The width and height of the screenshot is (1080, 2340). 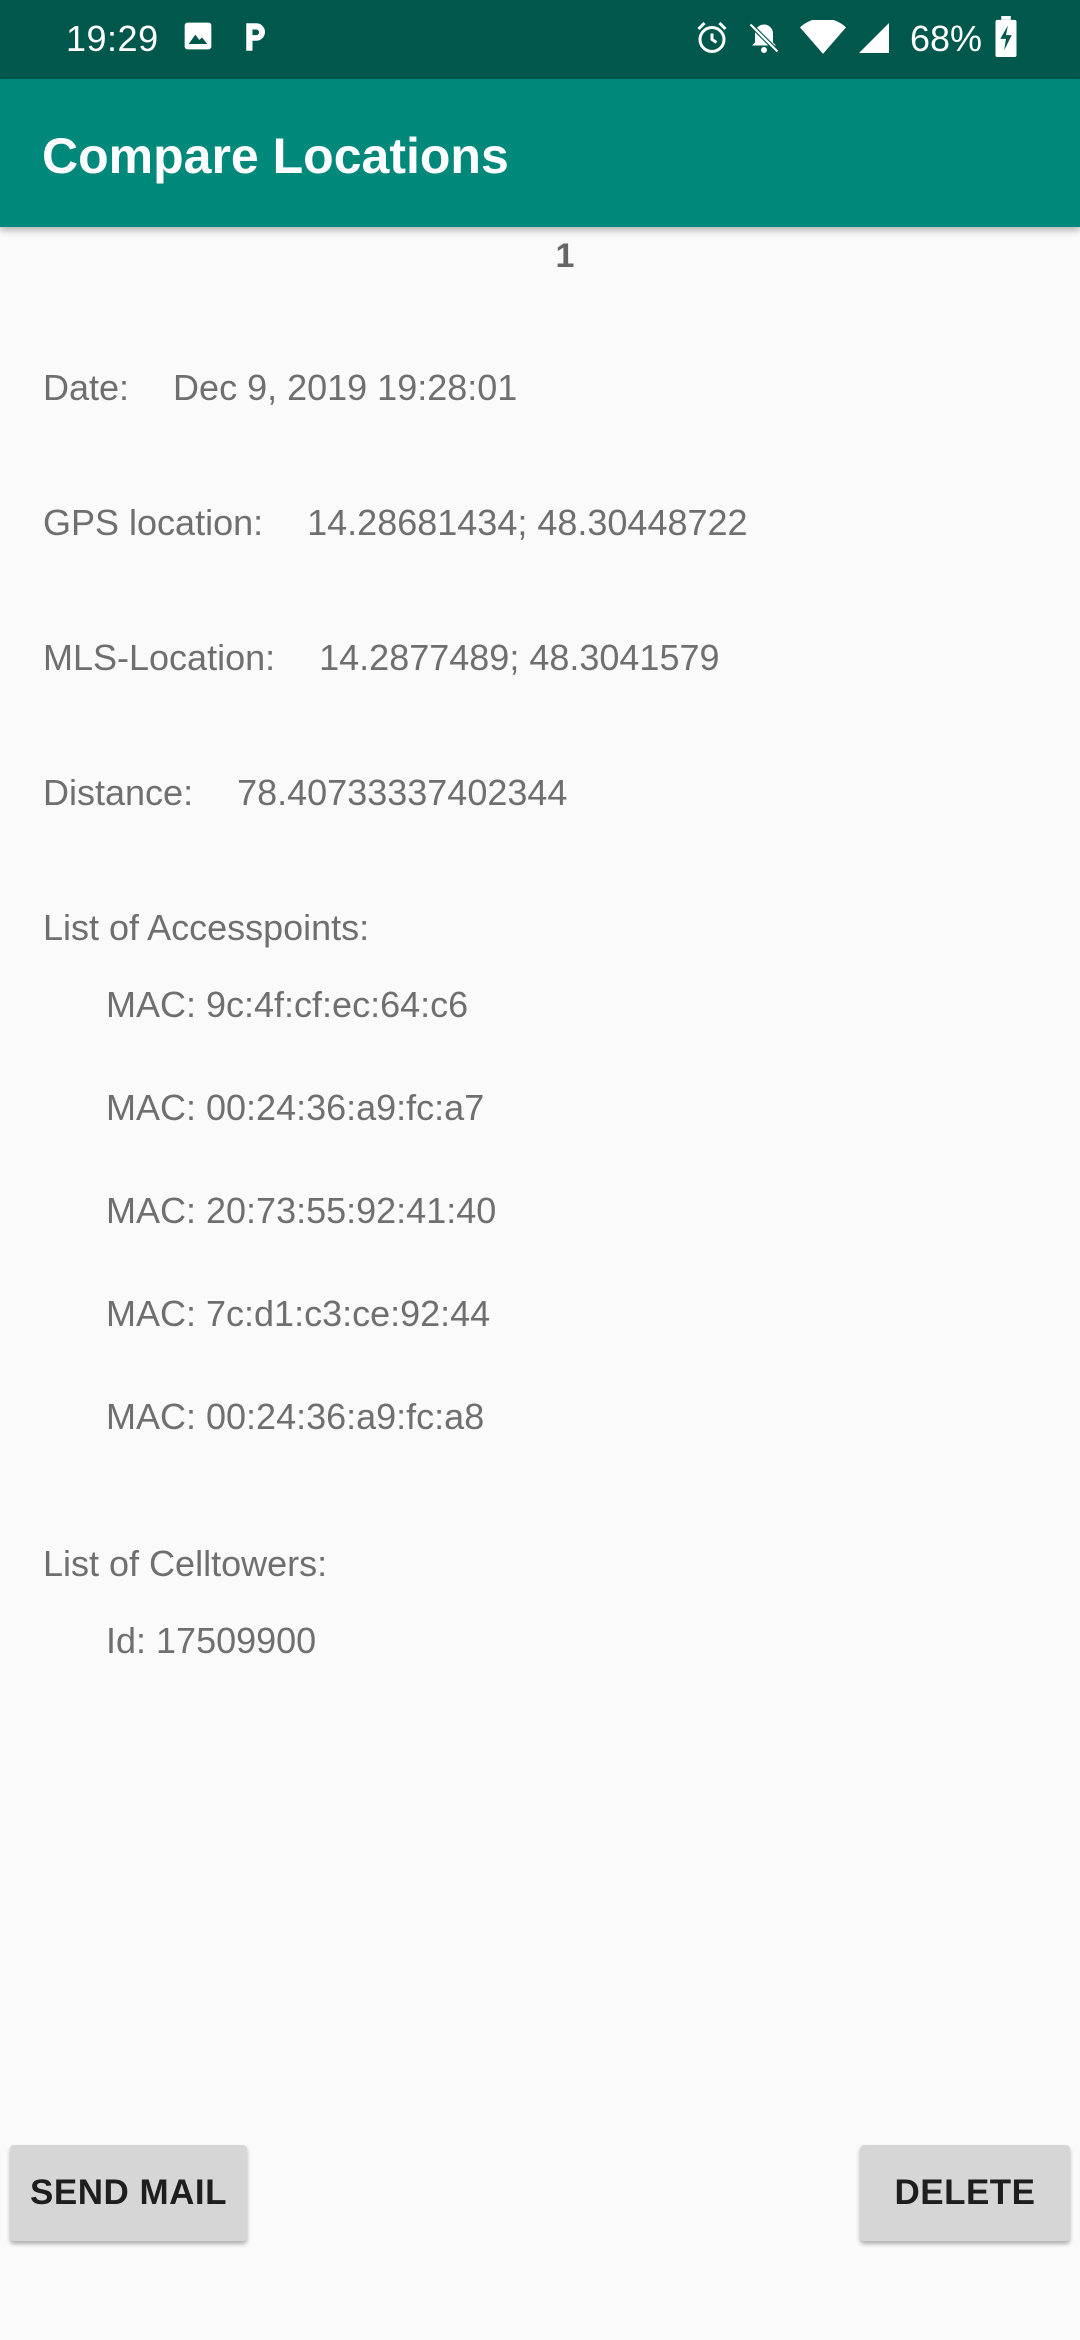 I want to click on send-mail-button: SEND MAIL, so click(x=128, y=2193).